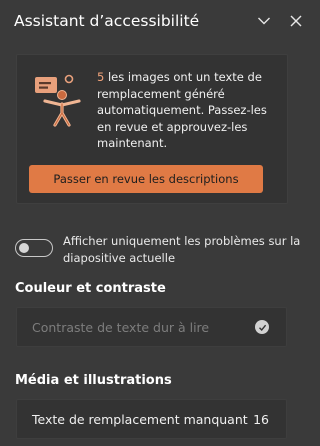  What do you see at coordinates (262, 327) in the screenshot?
I see `checkmark-circle-icon` at bounding box center [262, 327].